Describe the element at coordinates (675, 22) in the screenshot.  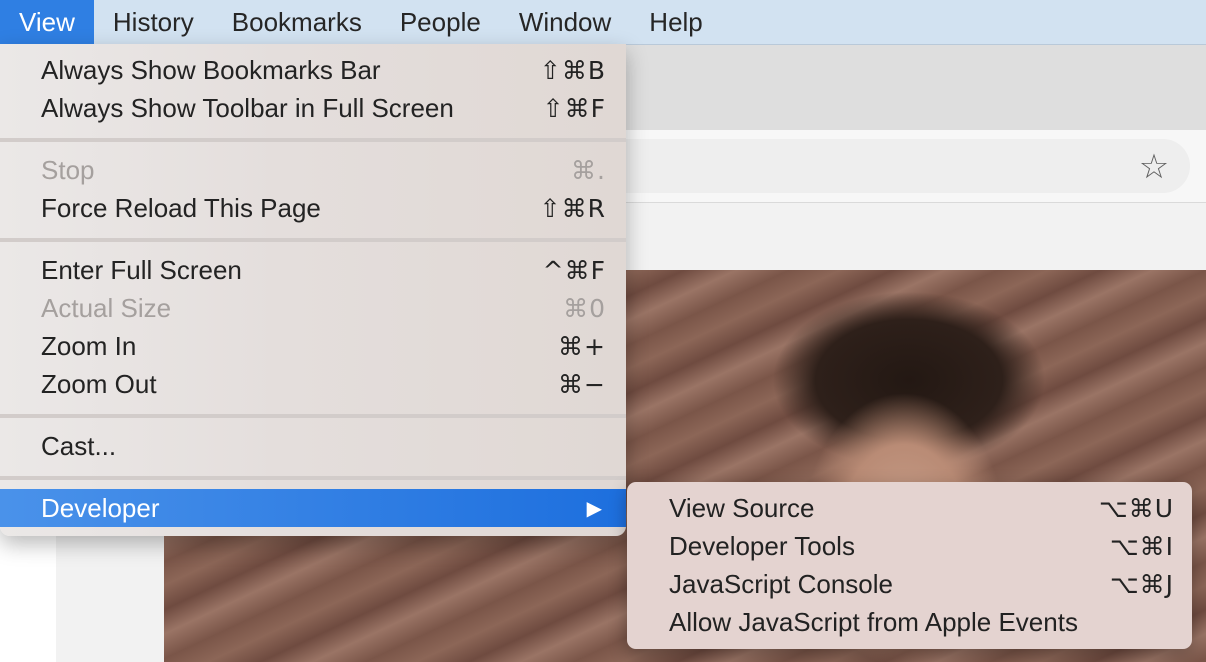
I see `menu-help: Help` at that location.